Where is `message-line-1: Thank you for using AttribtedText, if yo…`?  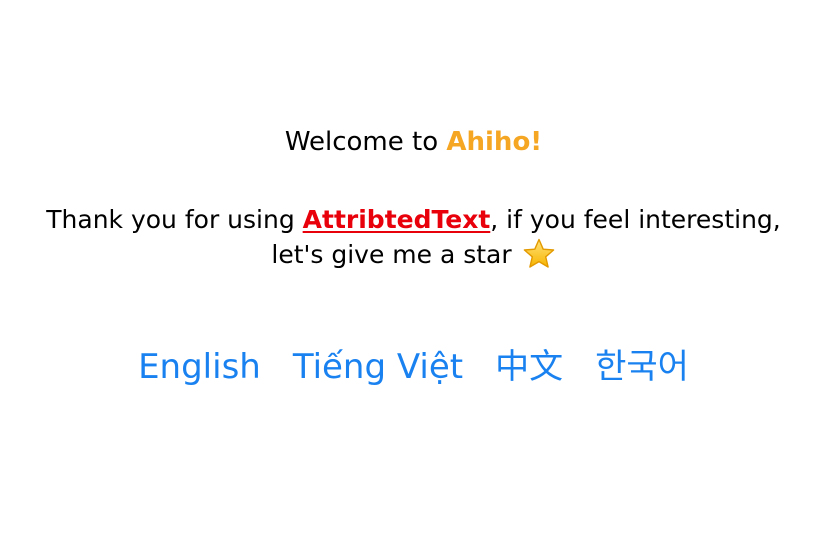
message-line-1: Thank you for using AttribtedText, if yo… is located at coordinates (413, 220).